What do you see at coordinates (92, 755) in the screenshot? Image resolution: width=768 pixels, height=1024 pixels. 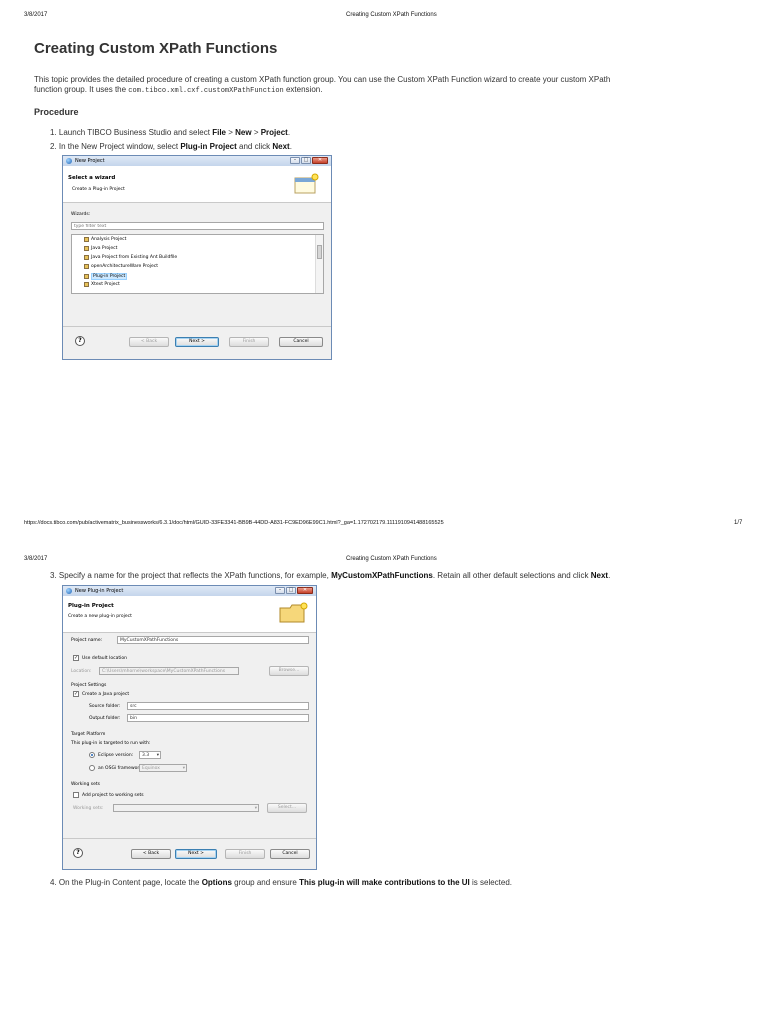 I see `eclipse-version-radio` at bounding box center [92, 755].